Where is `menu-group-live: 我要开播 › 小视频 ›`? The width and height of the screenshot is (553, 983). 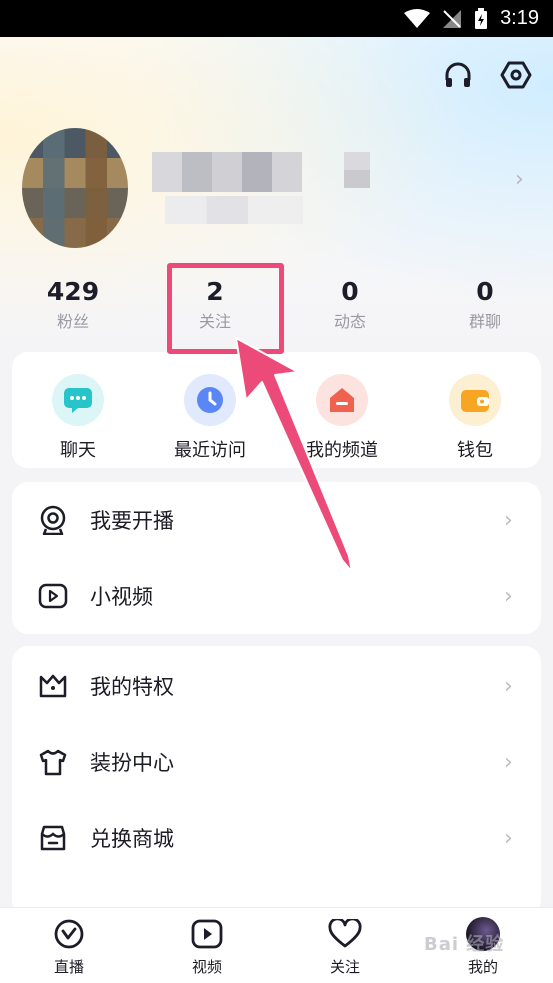
menu-group-live: 我要开播 › 小视频 › is located at coordinates (276, 558).